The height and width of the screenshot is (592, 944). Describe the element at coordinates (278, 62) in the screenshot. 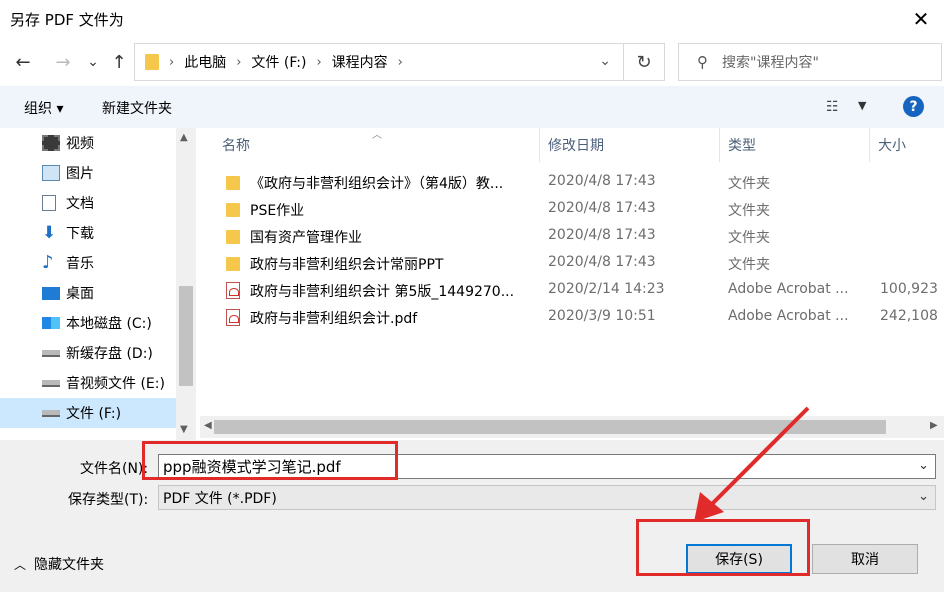

I see `breadcrumb-drive-f: 文件 (F:)` at that location.